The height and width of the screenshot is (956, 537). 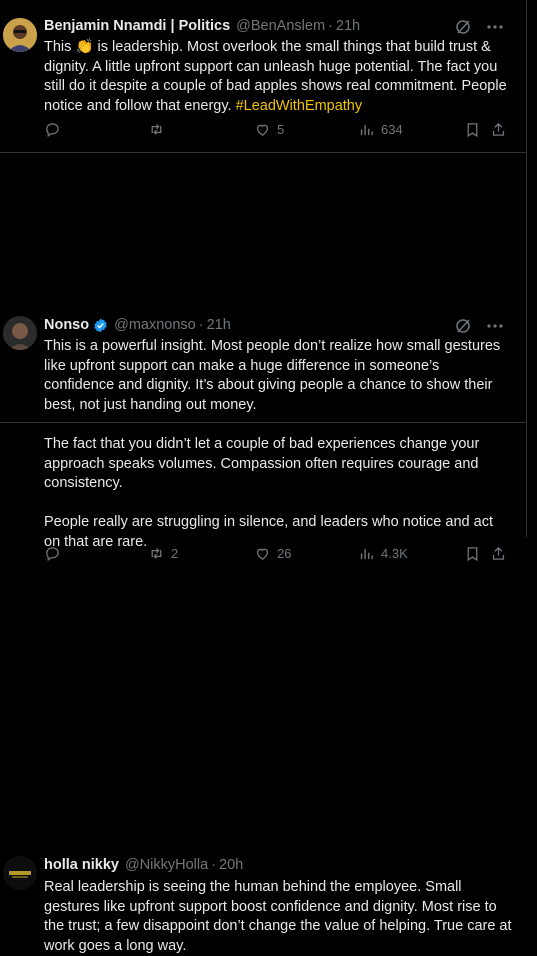 What do you see at coordinates (81, 865) in the screenshot?
I see `display-name: holla nikky` at bounding box center [81, 865].